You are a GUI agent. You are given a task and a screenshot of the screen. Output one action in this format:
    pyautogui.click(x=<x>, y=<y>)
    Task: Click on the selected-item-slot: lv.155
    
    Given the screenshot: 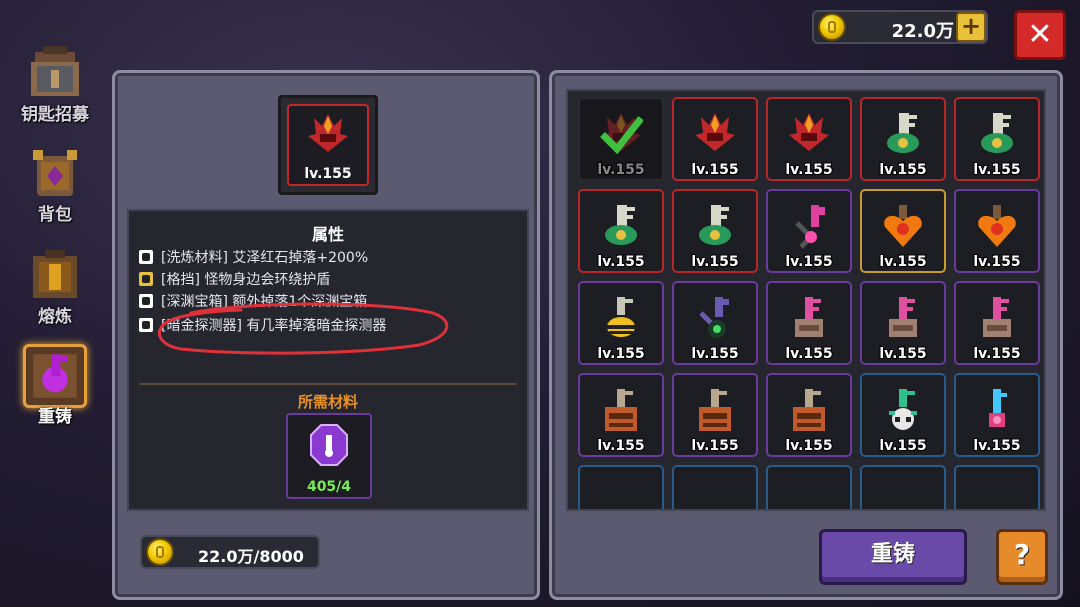 What is the action you would take?
    pyautogui.click(x=328, y=145)
    